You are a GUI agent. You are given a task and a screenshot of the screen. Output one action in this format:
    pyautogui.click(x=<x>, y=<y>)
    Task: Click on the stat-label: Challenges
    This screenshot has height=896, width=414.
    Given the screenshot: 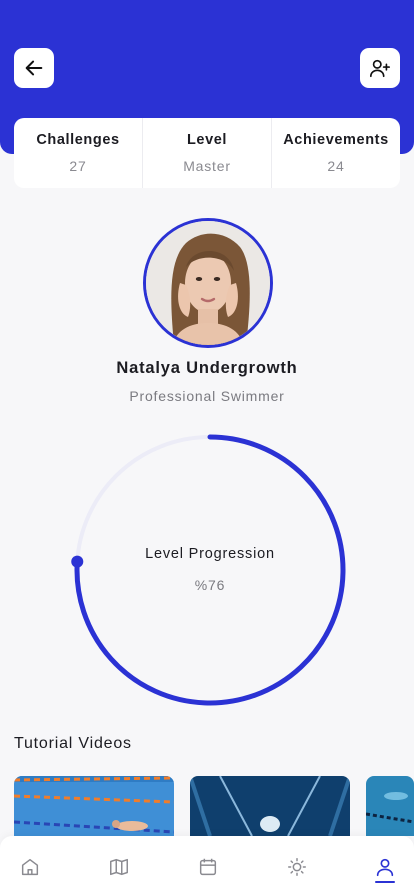 What is the action you would take?
    pyautogui.click(x=78, y=140)
    